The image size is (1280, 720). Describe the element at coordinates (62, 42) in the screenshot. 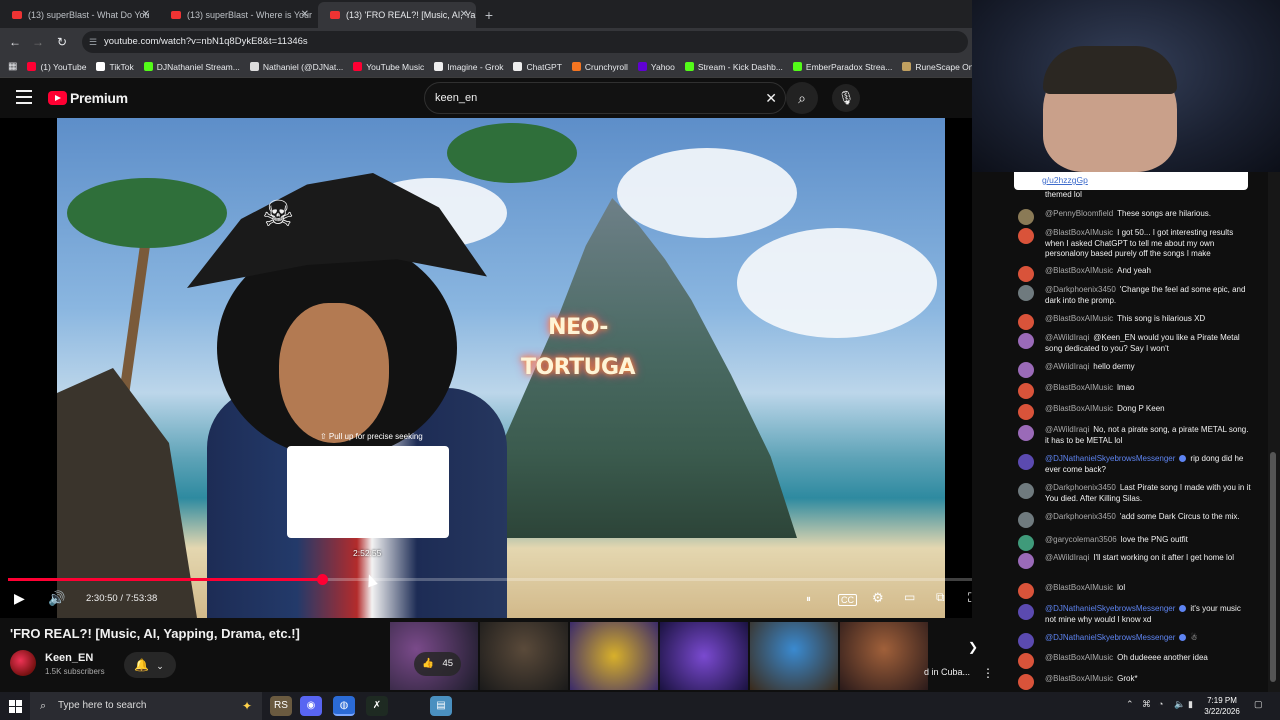

I see `reload-icon: ↻` at that location.